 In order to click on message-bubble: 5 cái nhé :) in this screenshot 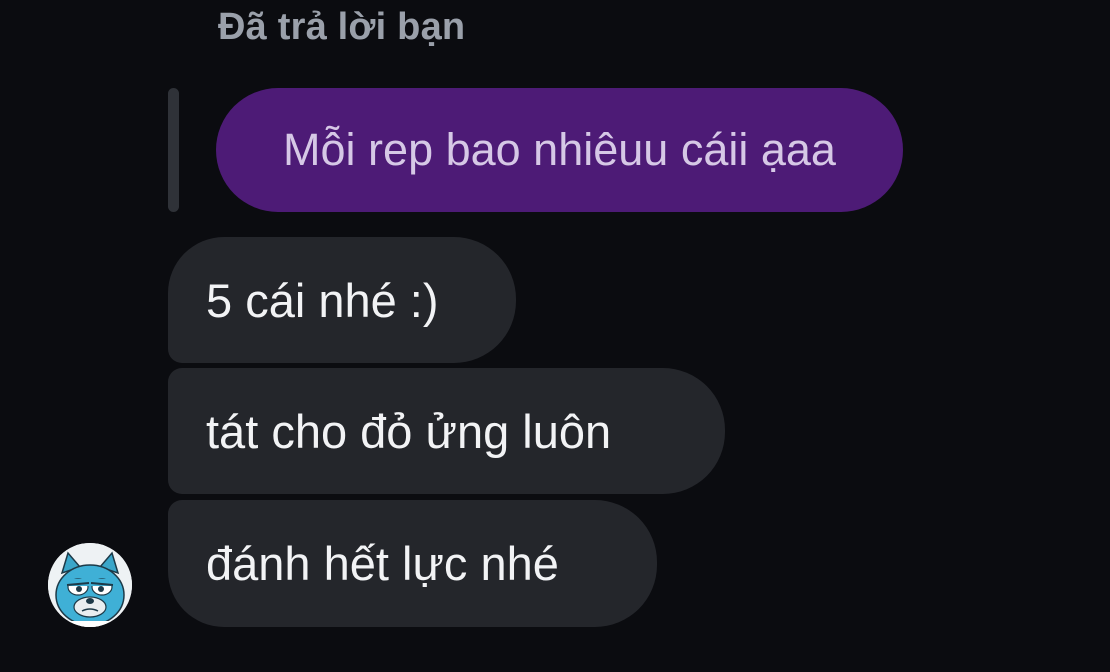, I will do `click(342, 300)`.